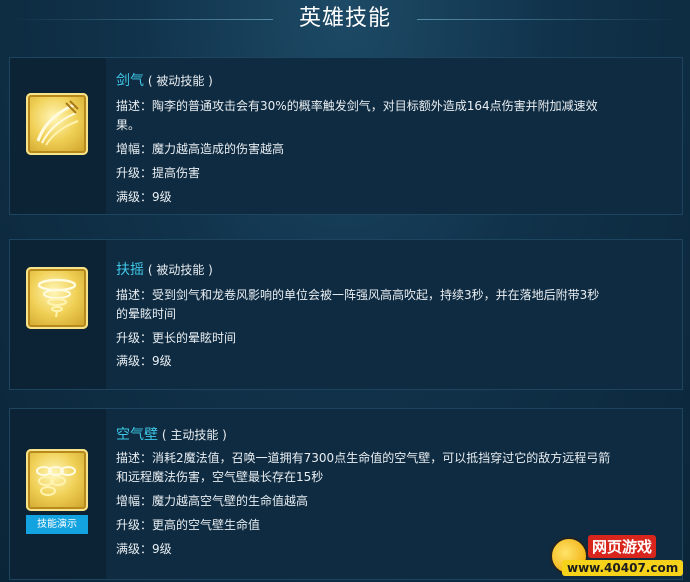 The image size is (690, 582). Describe the element at coordinates (548, 19) in the screenshot. I see `header-divider-right` at that location.